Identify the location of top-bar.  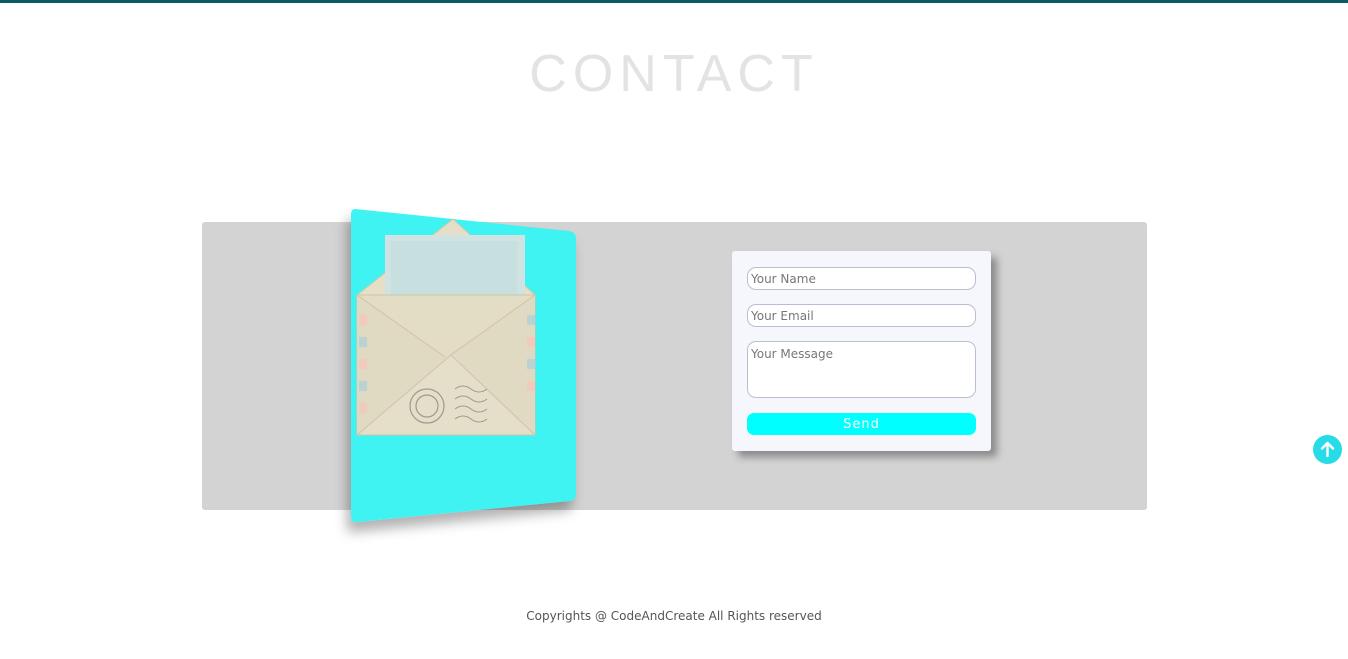
(674, 1).